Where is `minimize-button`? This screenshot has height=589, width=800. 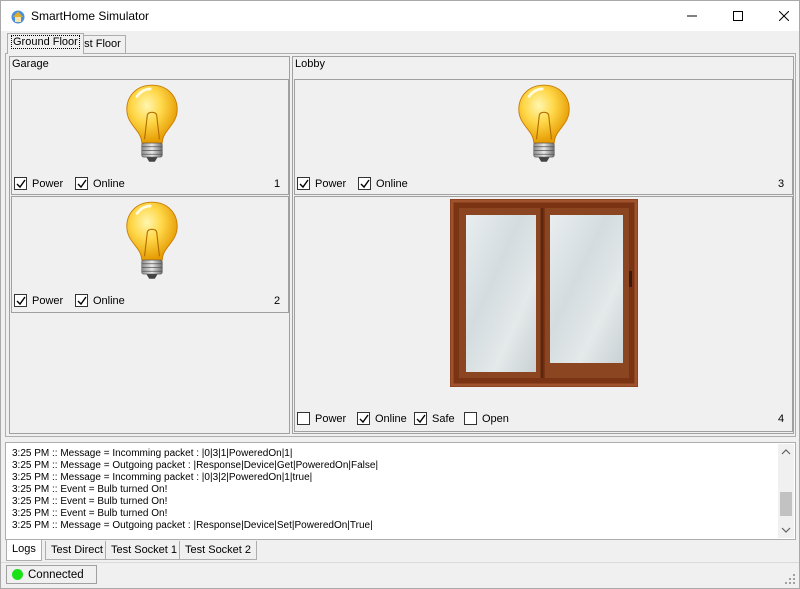
minimize-button is located at coordinates (692, 16).